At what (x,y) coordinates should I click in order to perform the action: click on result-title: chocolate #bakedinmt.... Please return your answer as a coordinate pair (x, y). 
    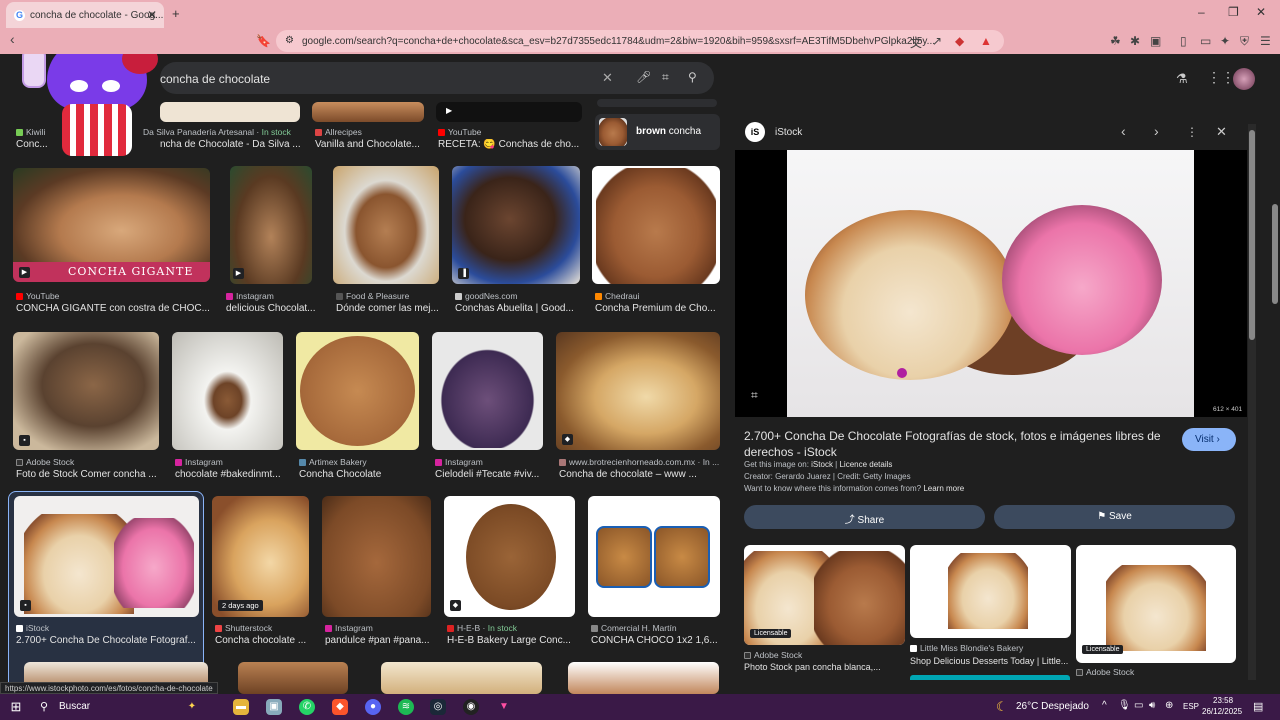
    Looking at the image, I should click on (229, 474).